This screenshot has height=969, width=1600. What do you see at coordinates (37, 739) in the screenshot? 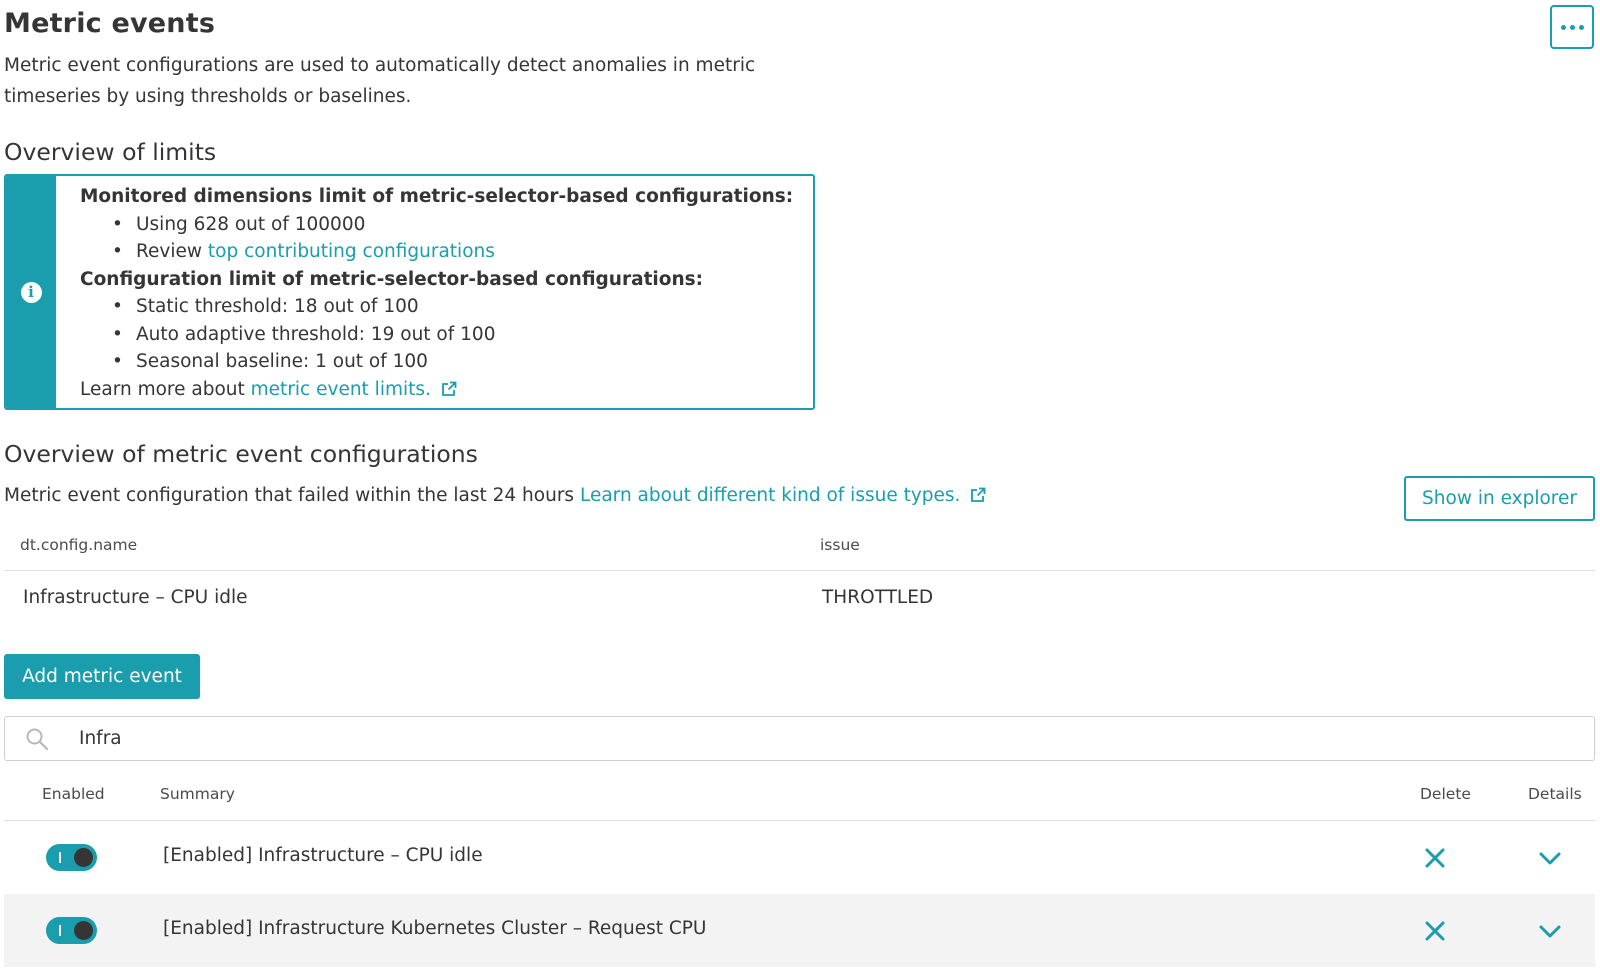
I see `search-icon` at bounding box center [37, 739].